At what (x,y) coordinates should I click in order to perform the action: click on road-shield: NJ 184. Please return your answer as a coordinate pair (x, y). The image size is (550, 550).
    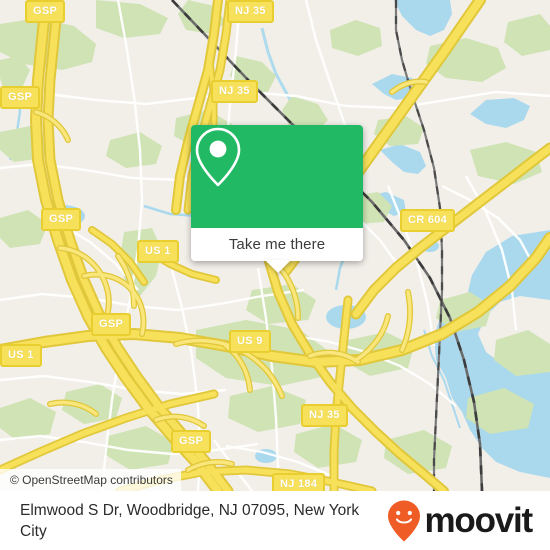
    Looking at the image, I should click on (299, 482).